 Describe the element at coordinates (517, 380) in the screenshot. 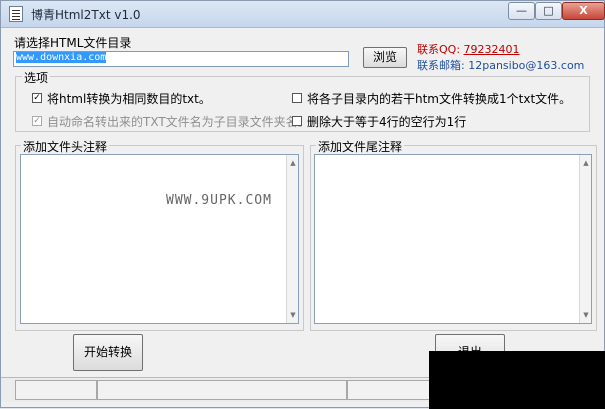

I see `corner-mask` at that location.